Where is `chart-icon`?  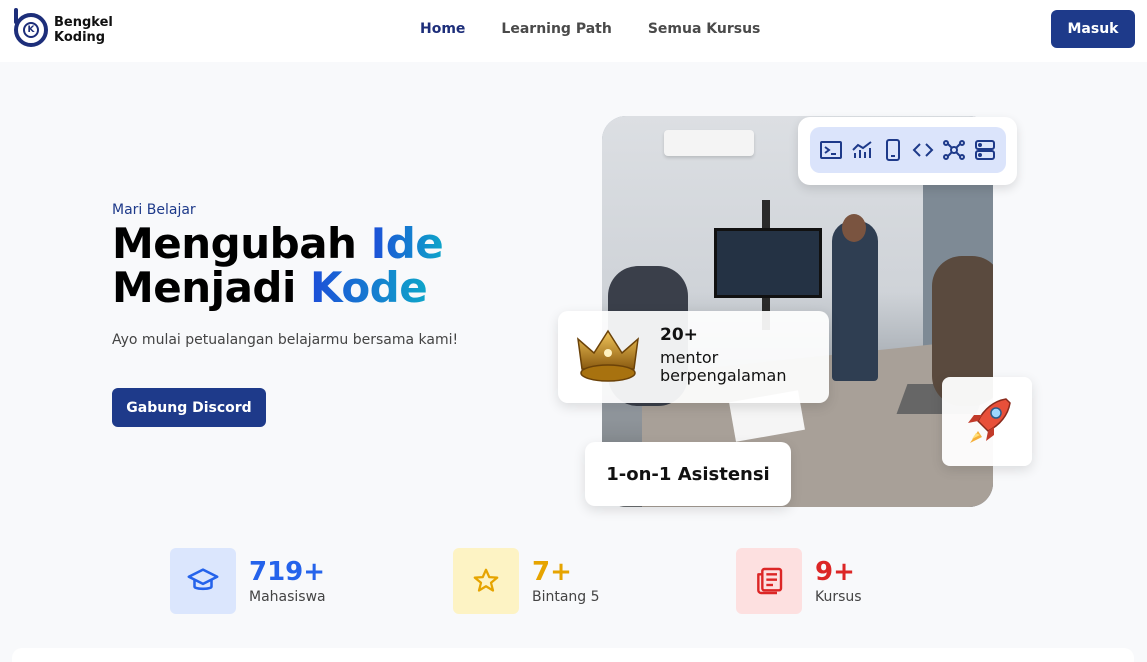 chart-icon is located at coordinates (862, 150).